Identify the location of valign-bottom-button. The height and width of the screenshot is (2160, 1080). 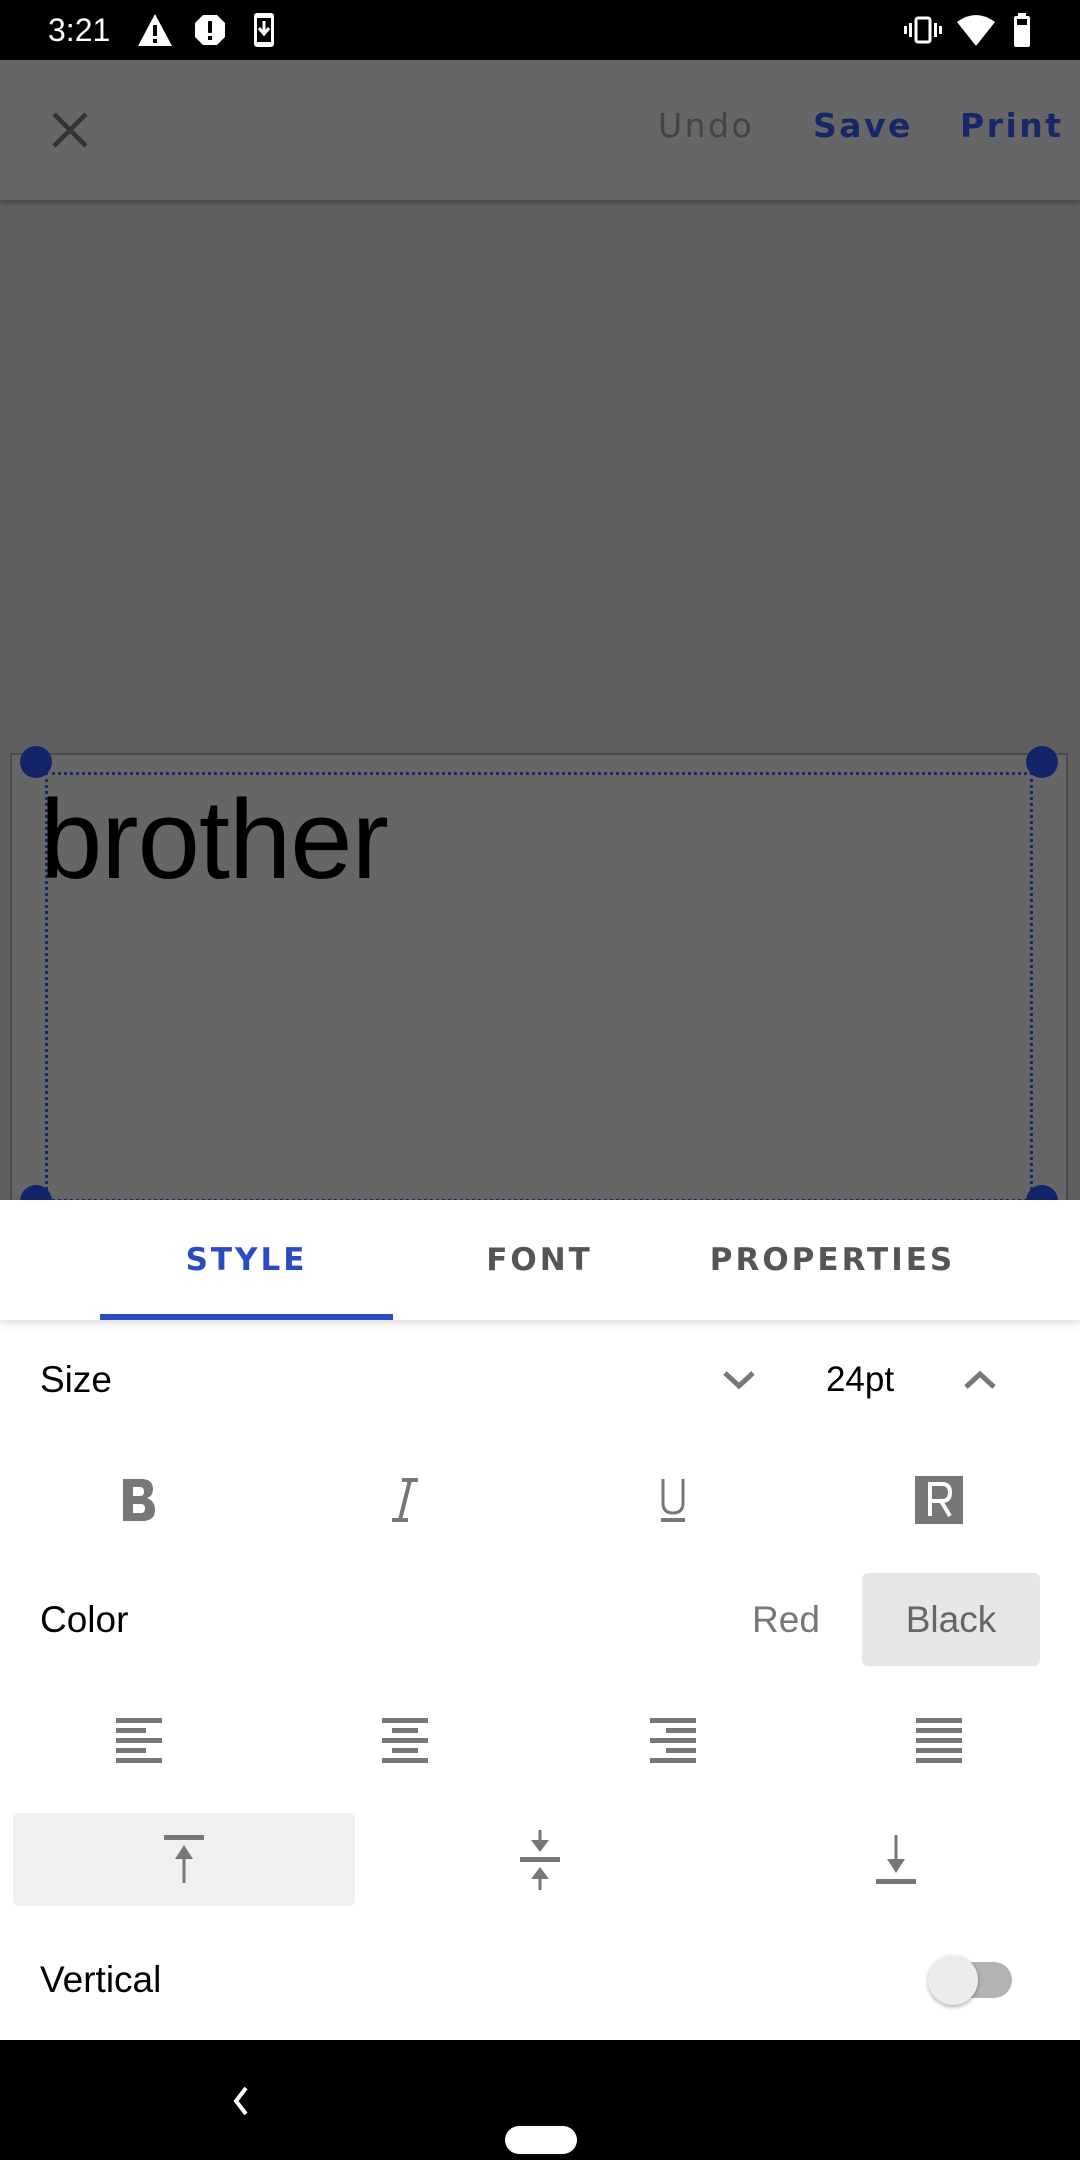
(896, 1859).